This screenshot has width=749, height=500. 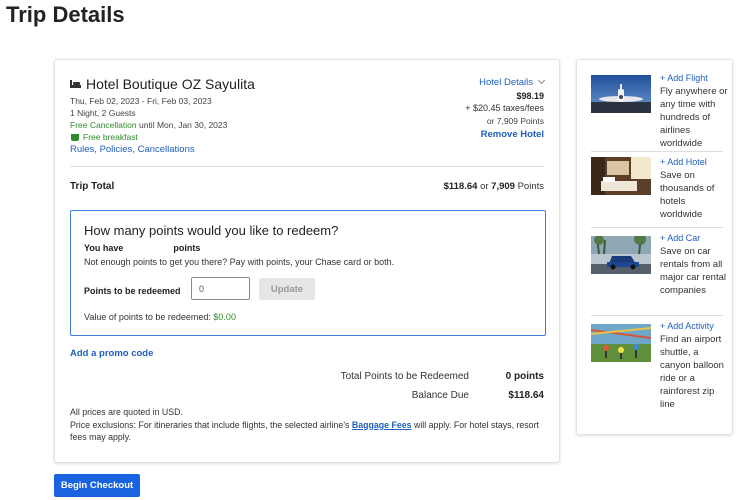 What do you see at coordinates (621, 94) in the screenshot?
I see `airplane-image` at bounding box center [621, 94].